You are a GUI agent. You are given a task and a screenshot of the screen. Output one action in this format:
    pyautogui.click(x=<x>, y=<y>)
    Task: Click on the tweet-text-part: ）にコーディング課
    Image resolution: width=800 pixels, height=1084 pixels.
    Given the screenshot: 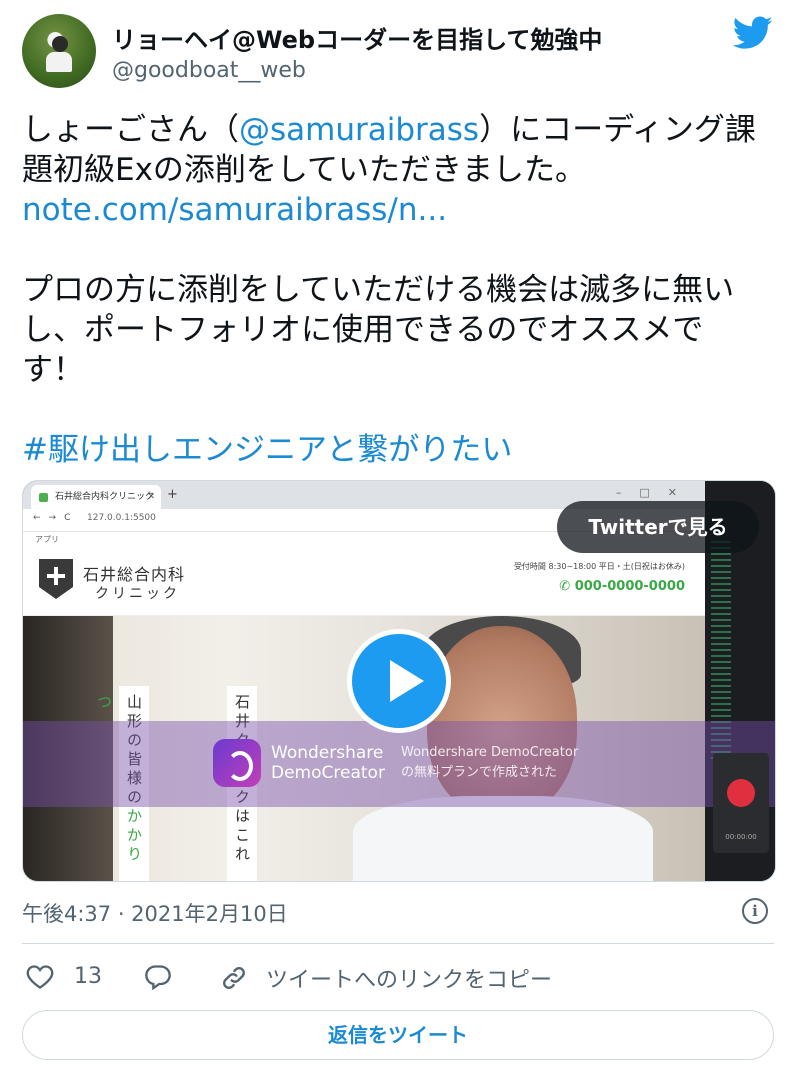 What is the action you would take?
    pyautogui.click(x=617, y=130)
    